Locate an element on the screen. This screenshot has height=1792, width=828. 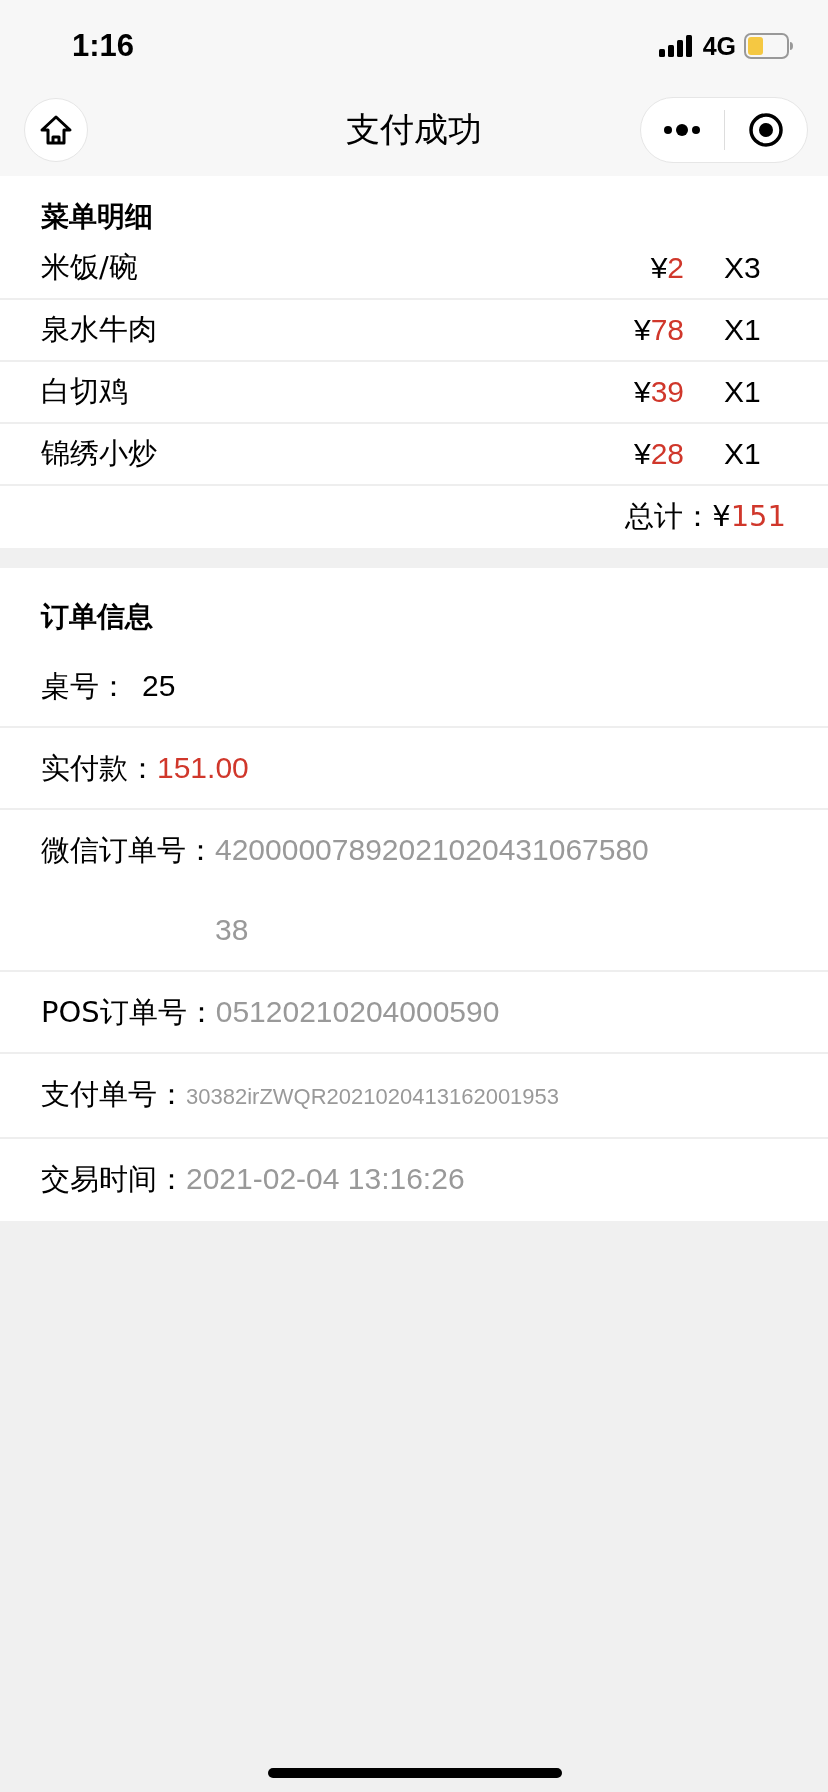
dish-price: ¥2 is located at coordinates (666, 268).